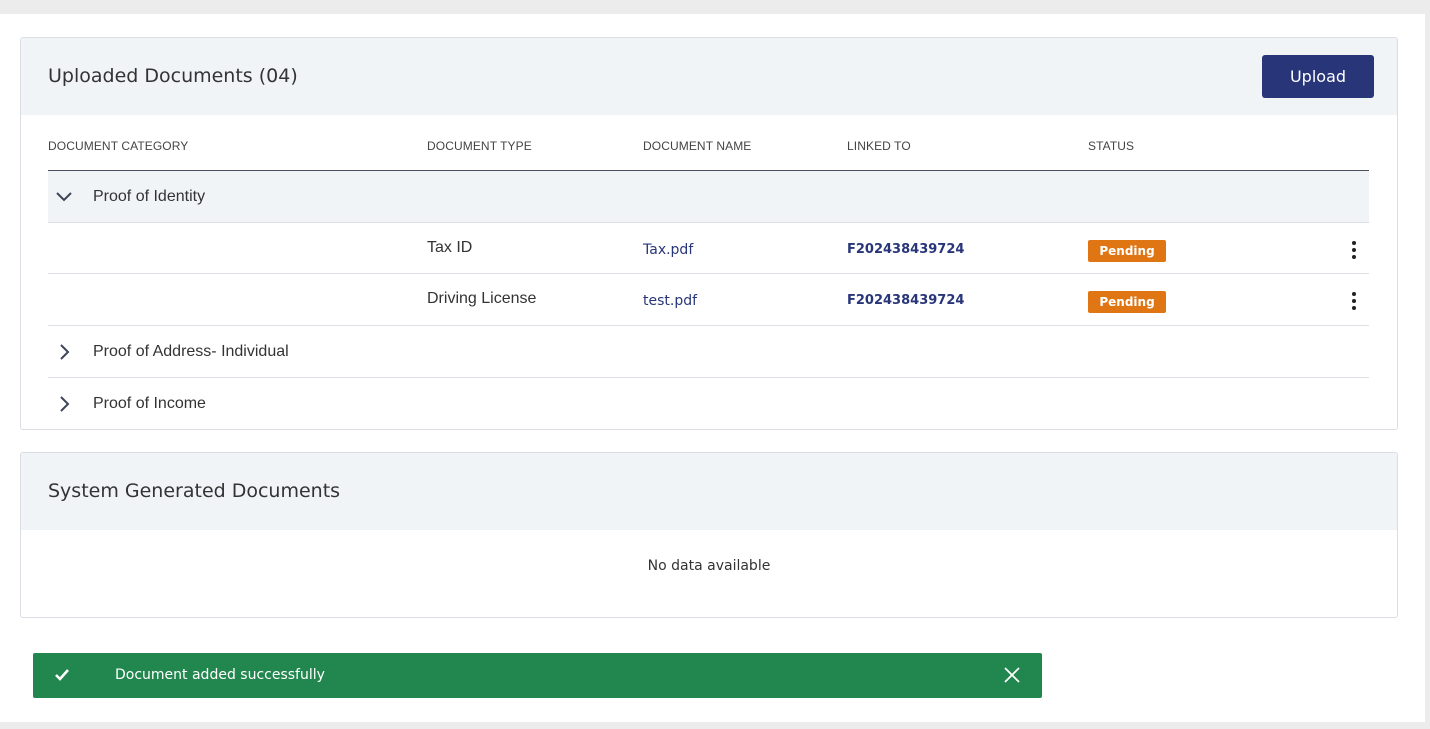  What do you see at coordinates (879, 146) in the screenshot?
I see `column-header-linked-to: LINKED TO` at bounding box center [879, 146].